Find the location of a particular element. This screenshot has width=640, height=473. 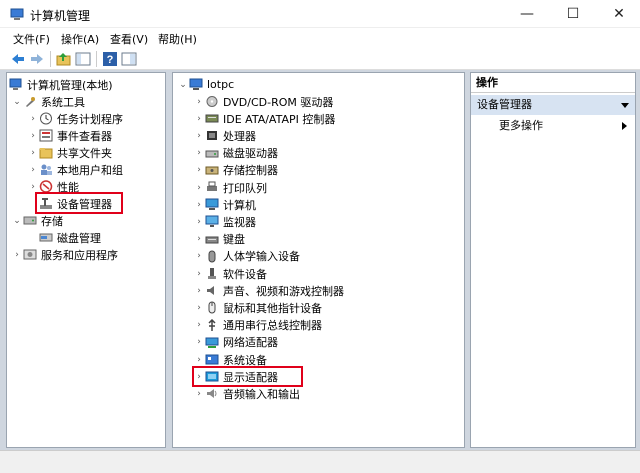

tree-item-services: › 服务和应用程序 is located at coordinates (64, 254).